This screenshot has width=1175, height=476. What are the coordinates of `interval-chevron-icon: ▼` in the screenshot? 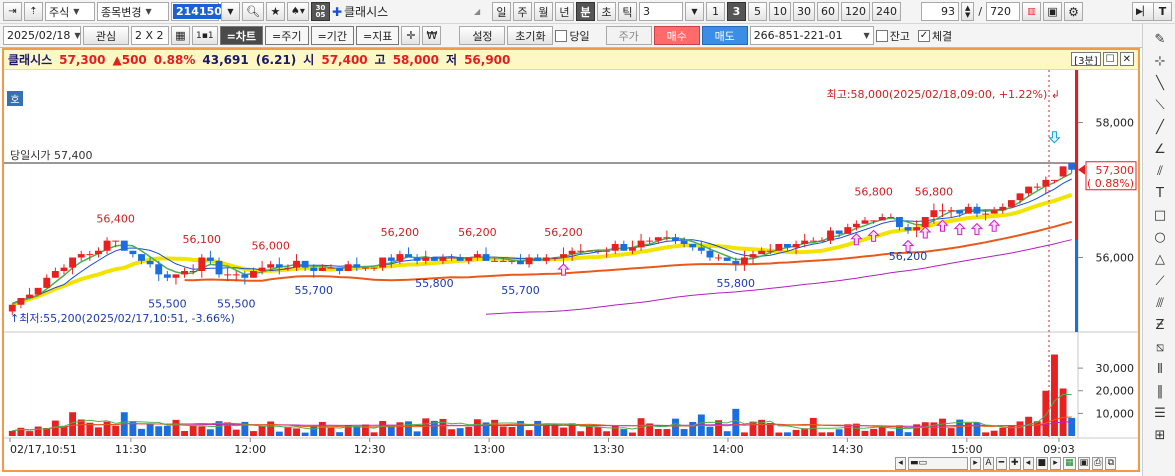 It's located at (694, 11).